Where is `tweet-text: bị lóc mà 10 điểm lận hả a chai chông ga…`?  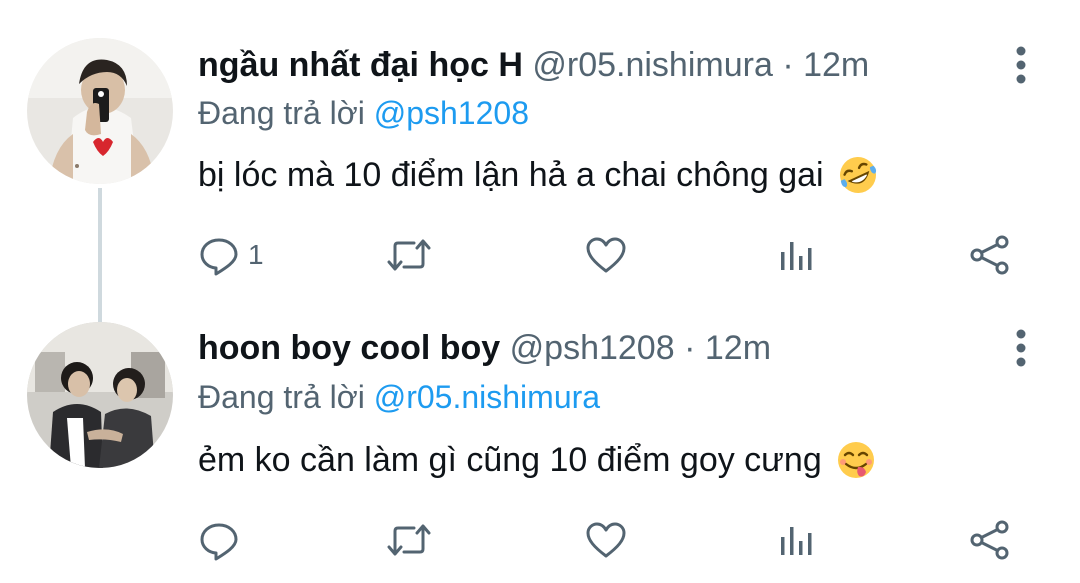 tweet-text: bị lóc mà 10 điểm lận hả a chai chông ga… is located at coordinates (539, 175).